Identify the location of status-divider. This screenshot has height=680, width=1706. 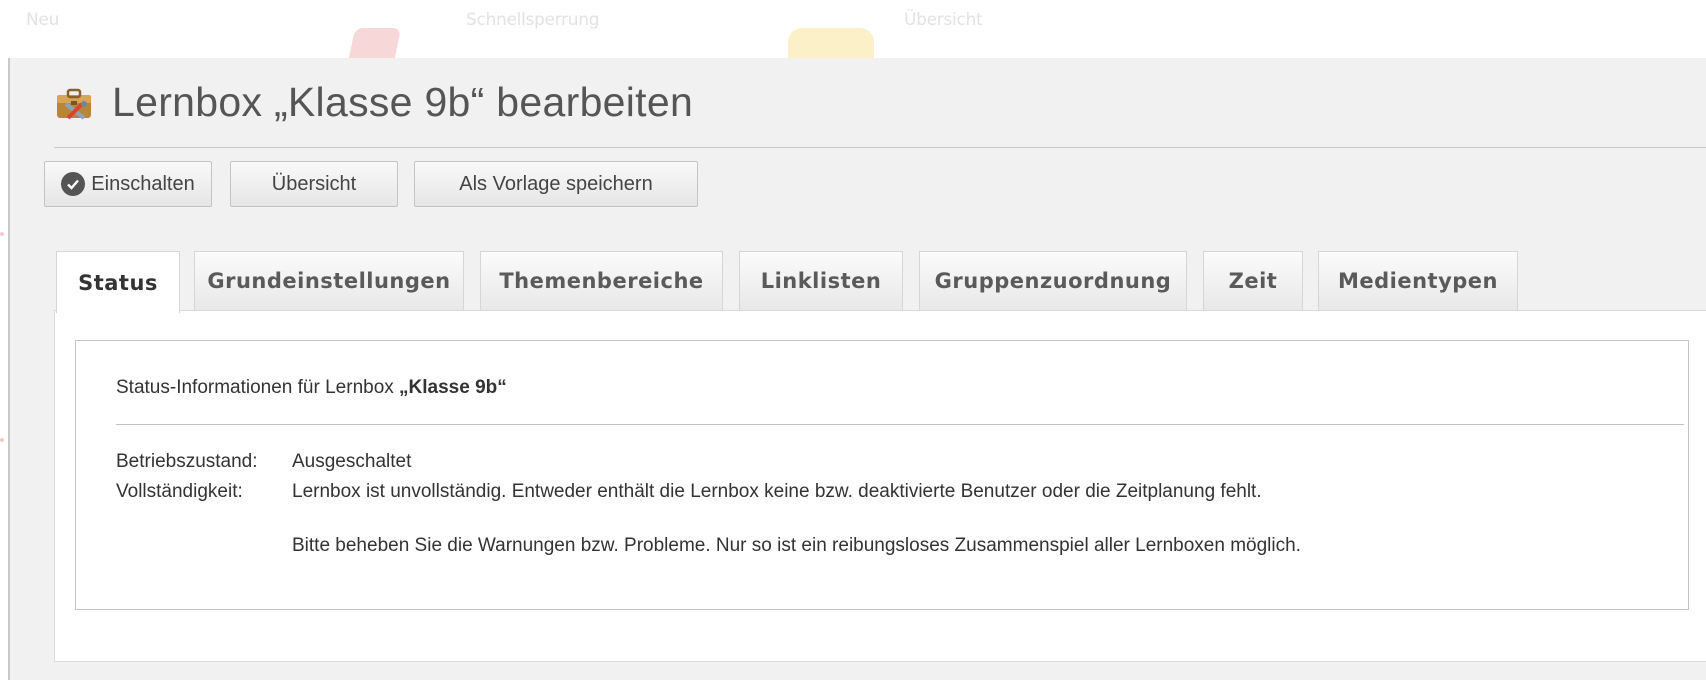
(900, 424).